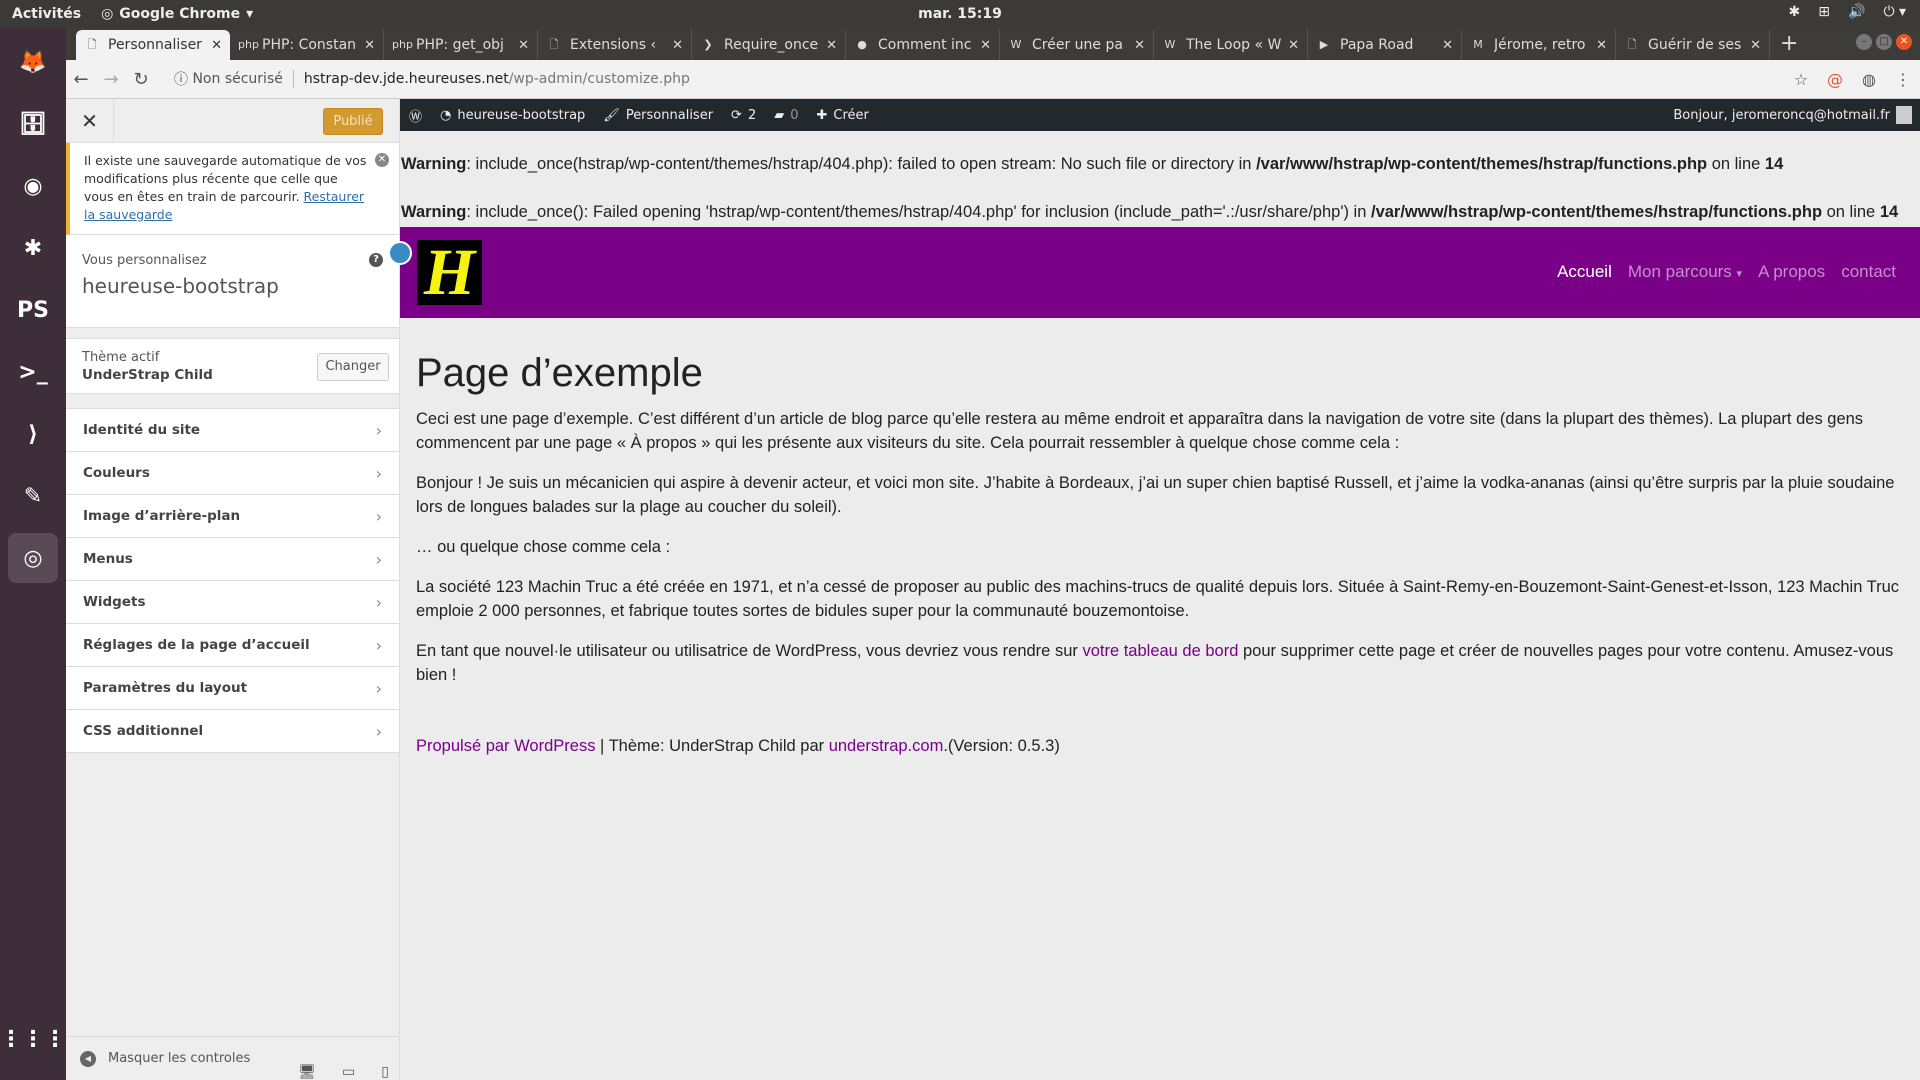 The image size is (1920, 1080). Describe the element at coordinates (786, 115) in the screenshot. I see `admin-comments-link: ▰ 0` at that location.